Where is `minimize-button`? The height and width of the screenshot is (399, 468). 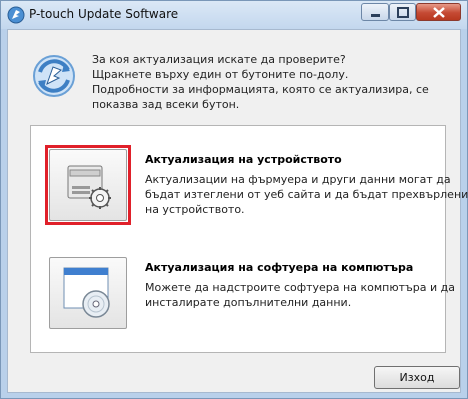 minimize-button is located at coordinates (375, 12).